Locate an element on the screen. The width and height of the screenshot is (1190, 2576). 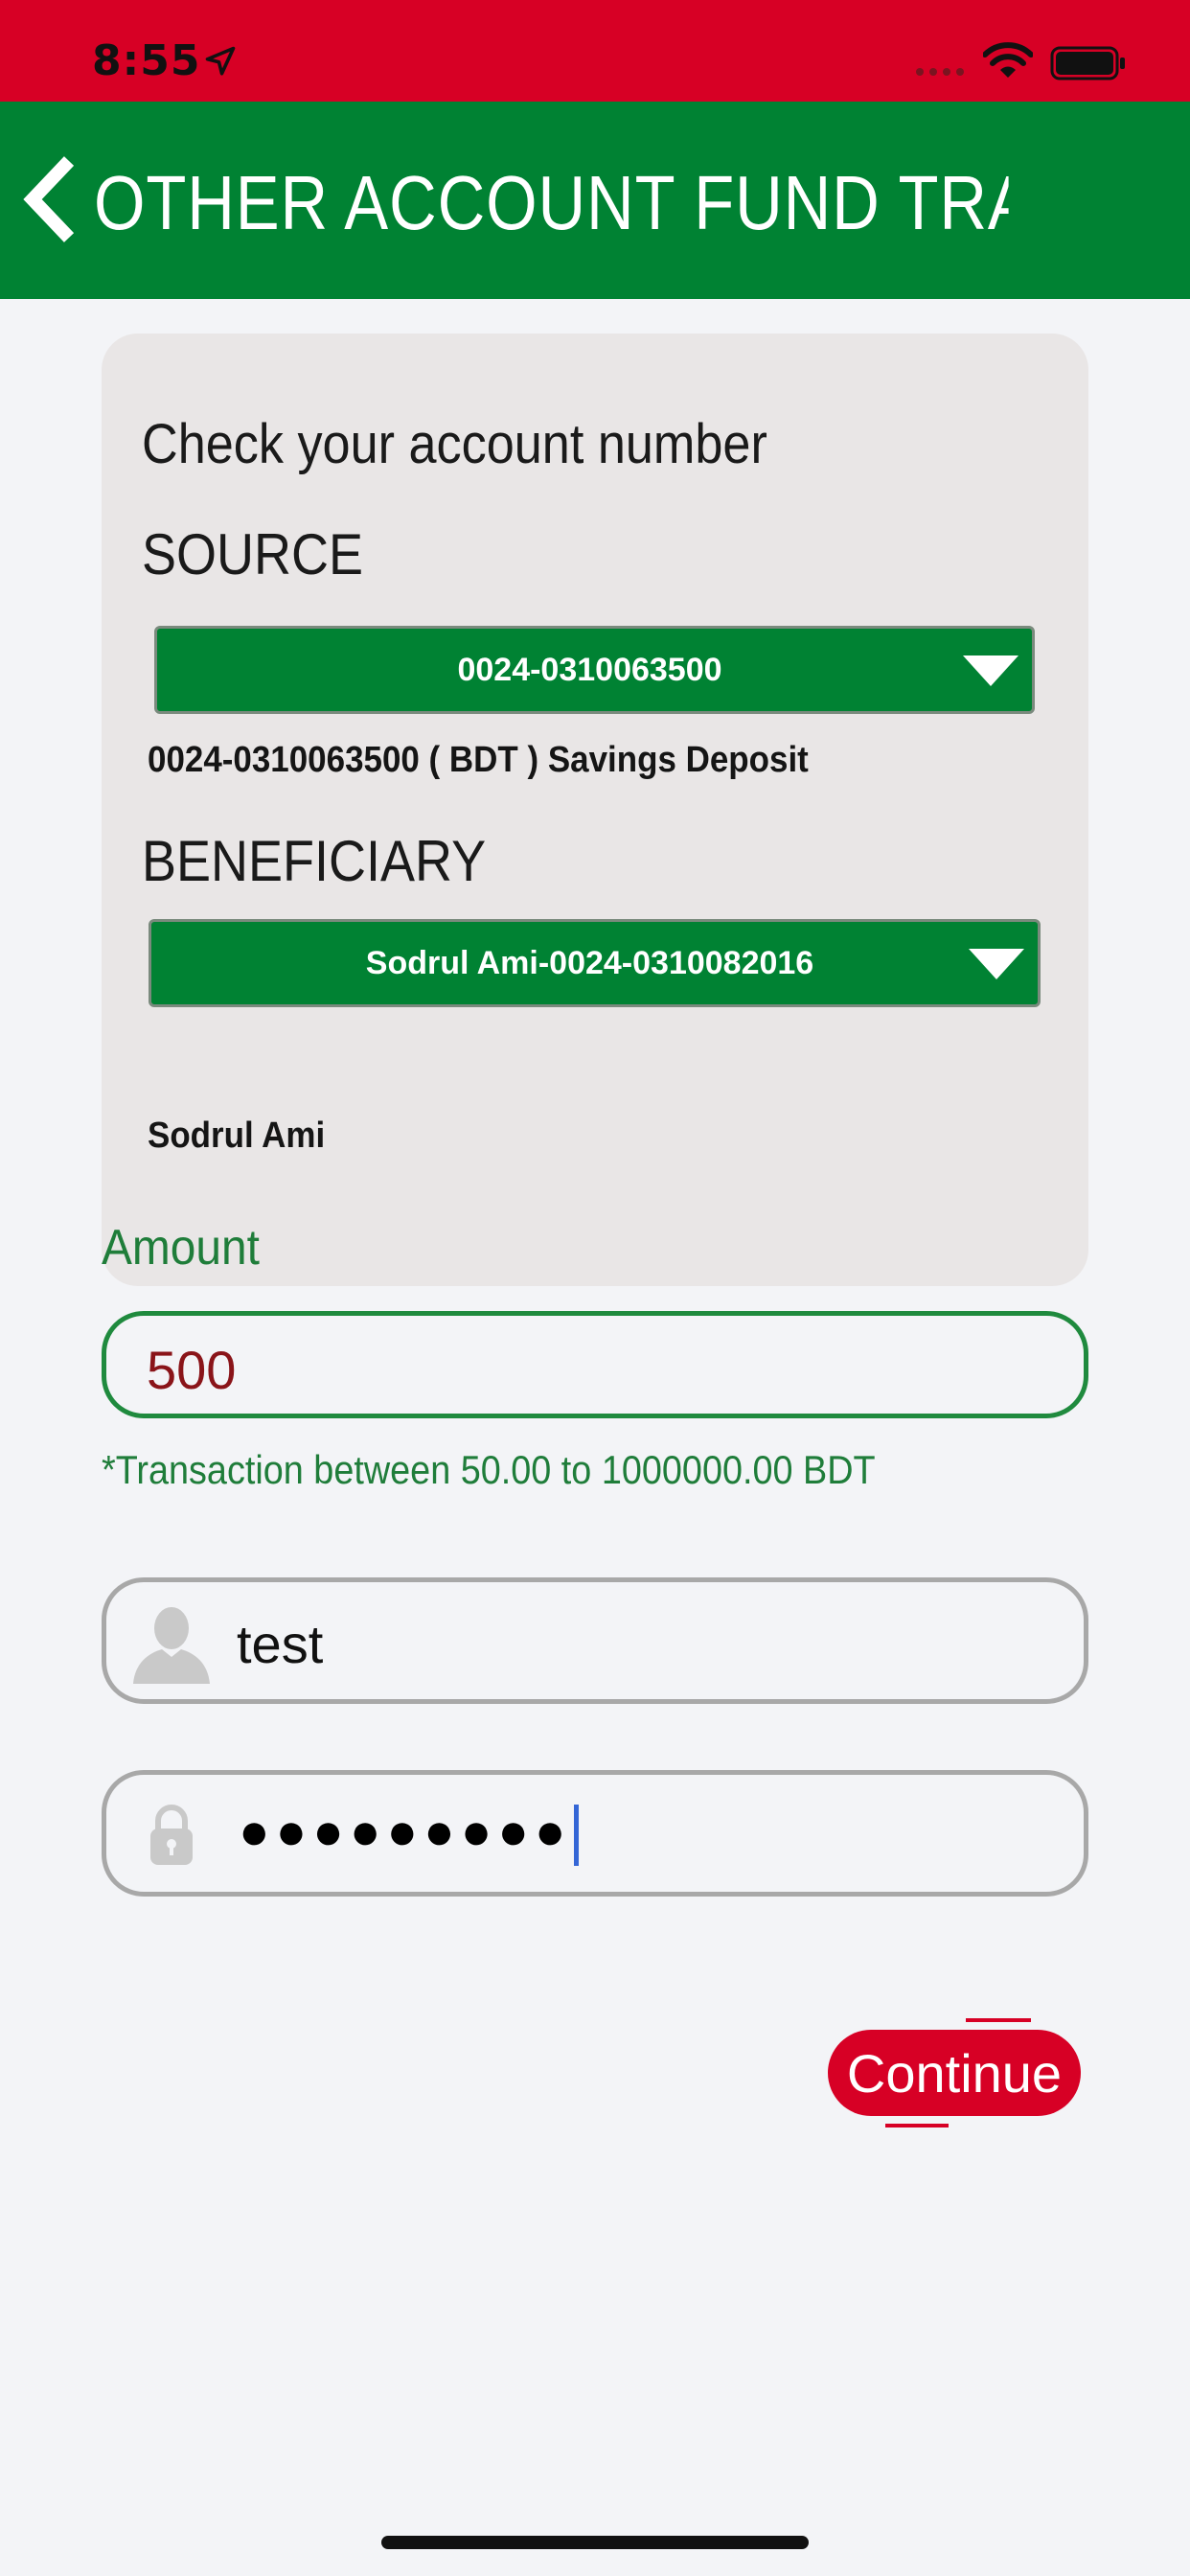
status-time: 8:55 is located at coordinates (147, 60).